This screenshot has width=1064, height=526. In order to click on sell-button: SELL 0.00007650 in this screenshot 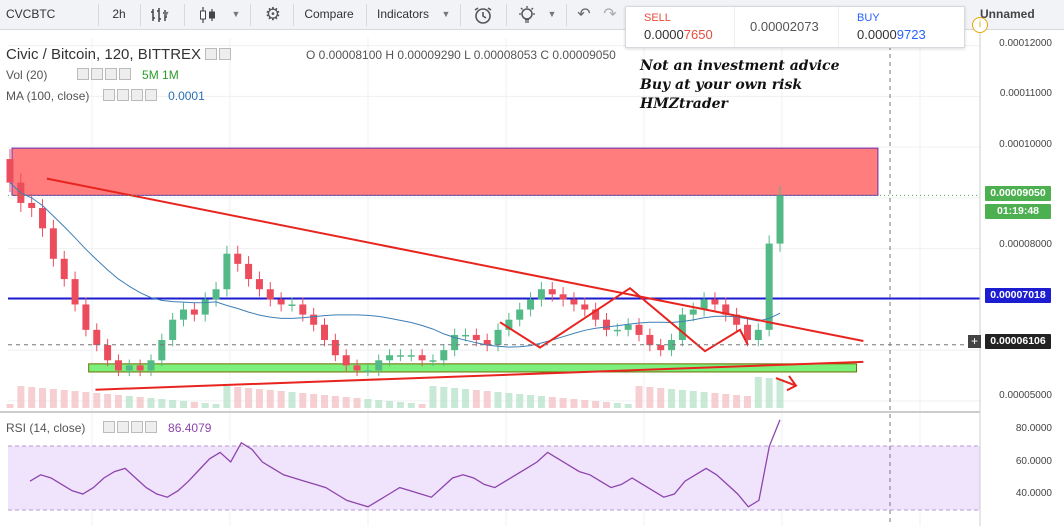, I will do `click(680, 27)`.